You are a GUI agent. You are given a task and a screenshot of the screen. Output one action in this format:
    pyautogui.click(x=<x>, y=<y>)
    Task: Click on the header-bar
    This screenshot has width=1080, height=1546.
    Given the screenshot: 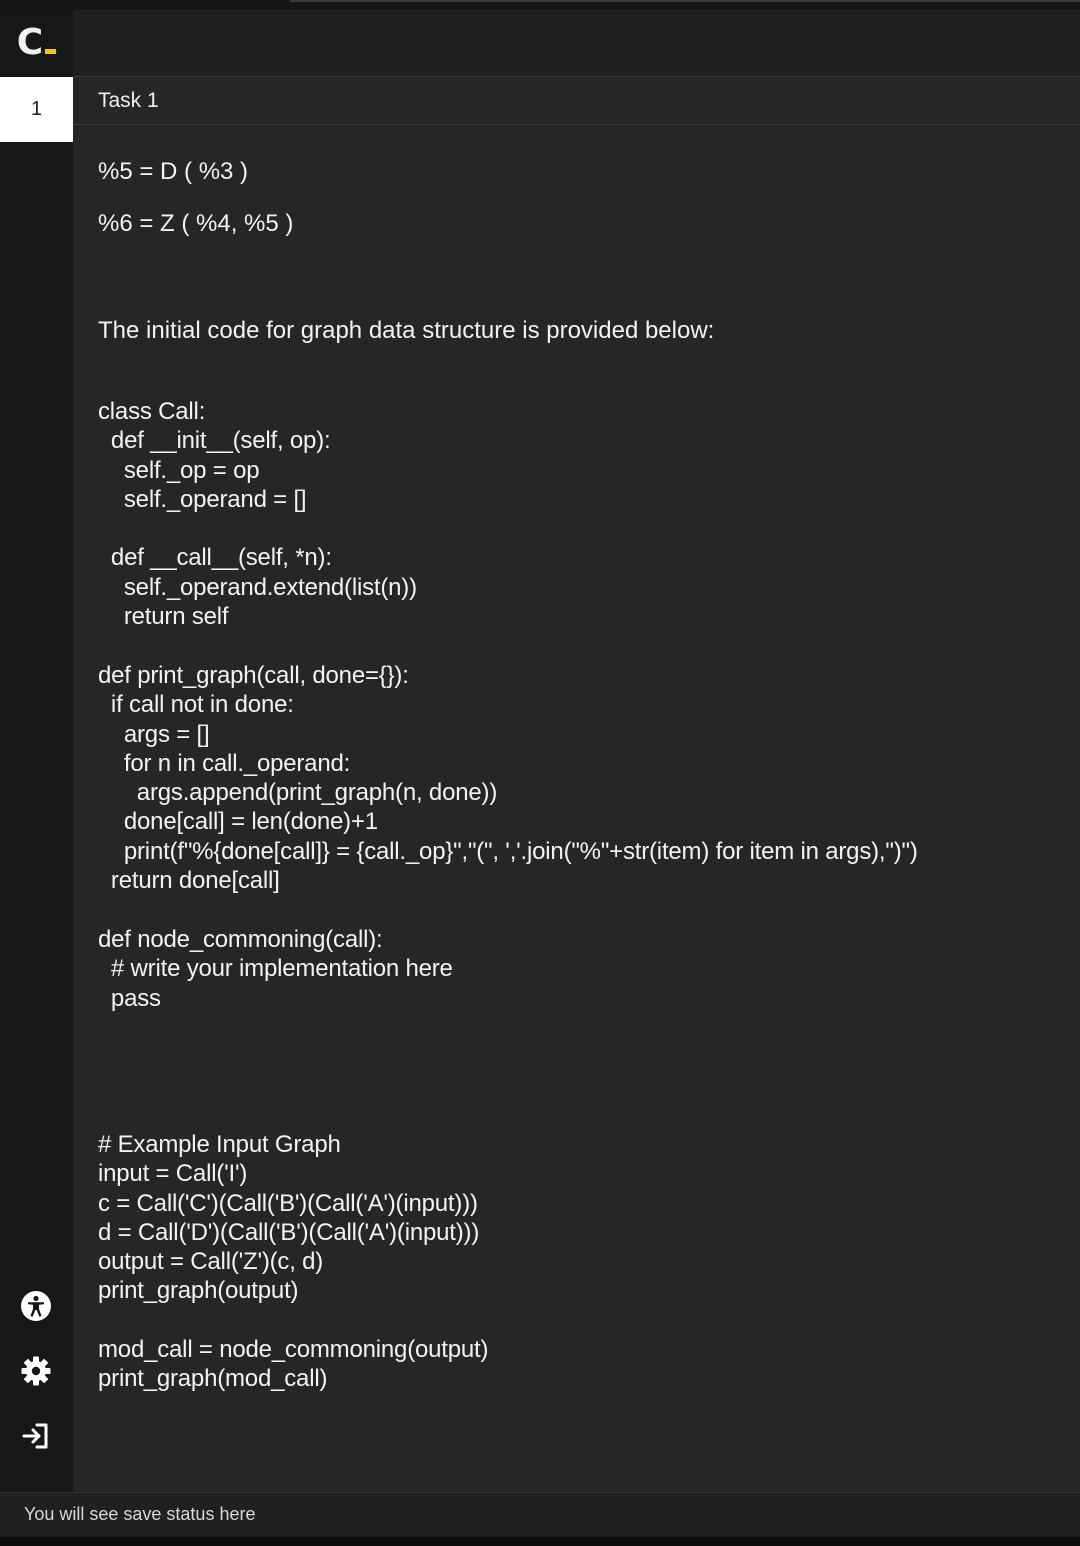 What is the action you would take?
    pyautogui.click(x=576, y=43)
    